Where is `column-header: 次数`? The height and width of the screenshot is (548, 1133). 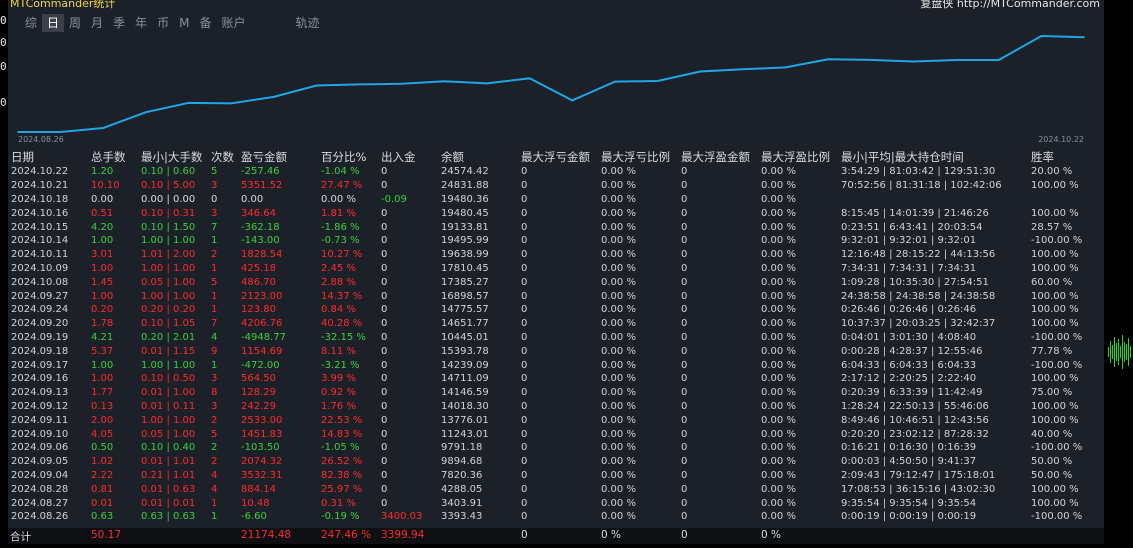 column-header: 次数 is located at coordinates (225, 156).